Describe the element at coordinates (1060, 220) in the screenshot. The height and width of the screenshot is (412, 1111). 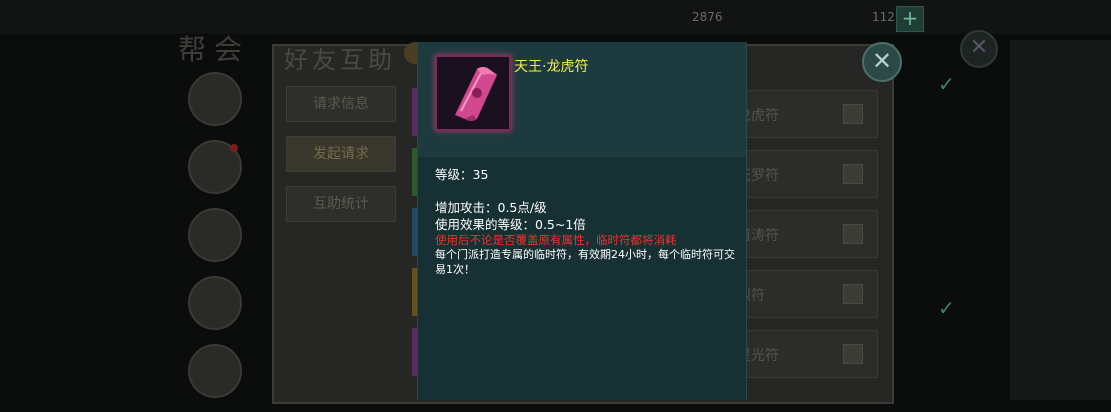
I see `background-right-panel` at that location.